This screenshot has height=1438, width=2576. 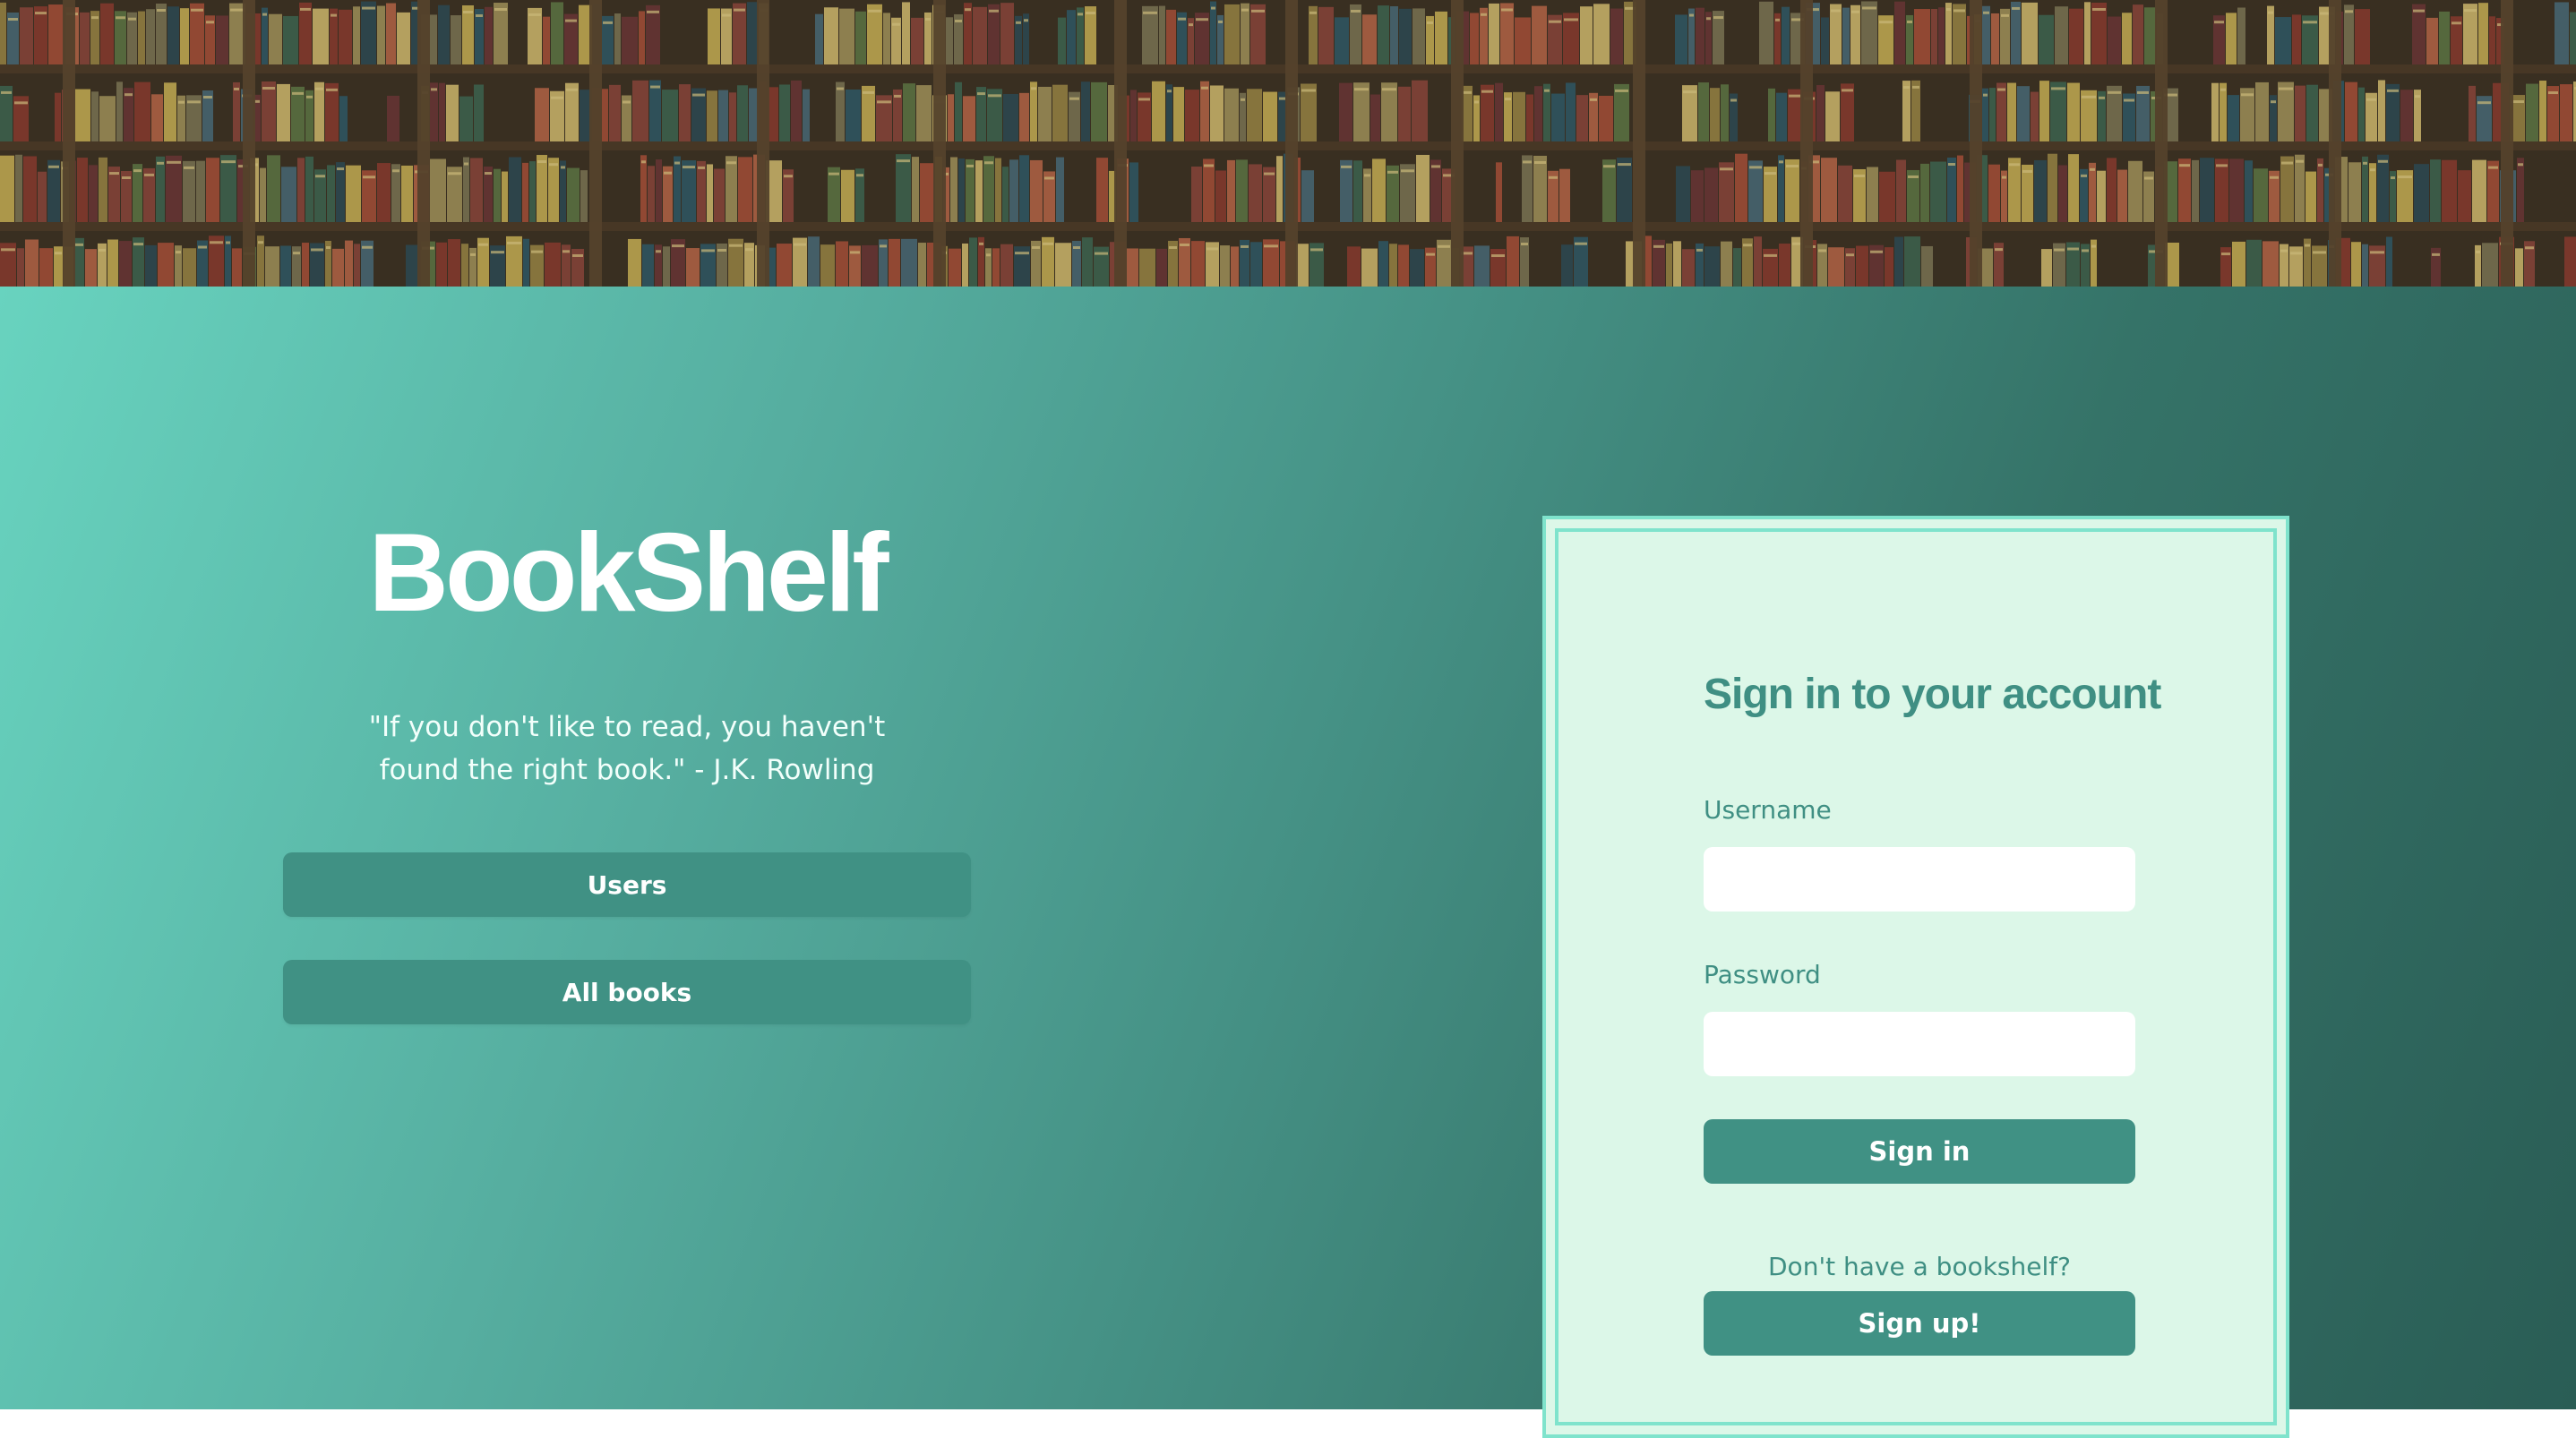 I want to click on brand-title: BookShelf, so click(x=628, y=573).